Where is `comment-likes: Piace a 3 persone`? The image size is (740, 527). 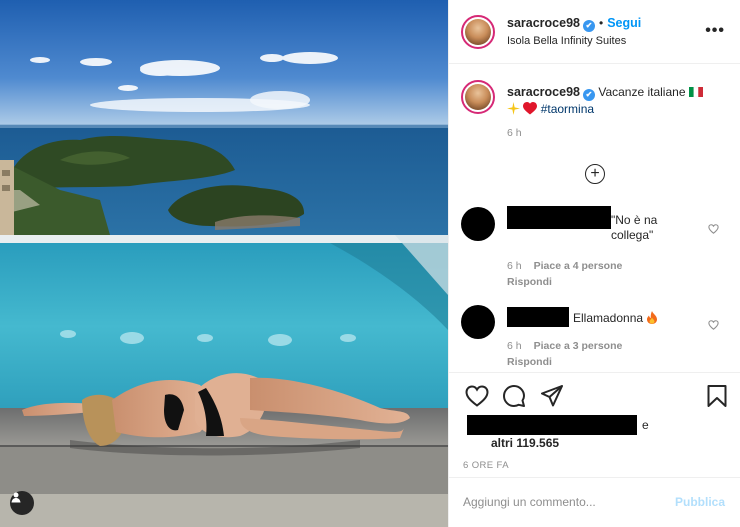 comment-likes: Piace a 3 persone is located at coordinates (578, 346).